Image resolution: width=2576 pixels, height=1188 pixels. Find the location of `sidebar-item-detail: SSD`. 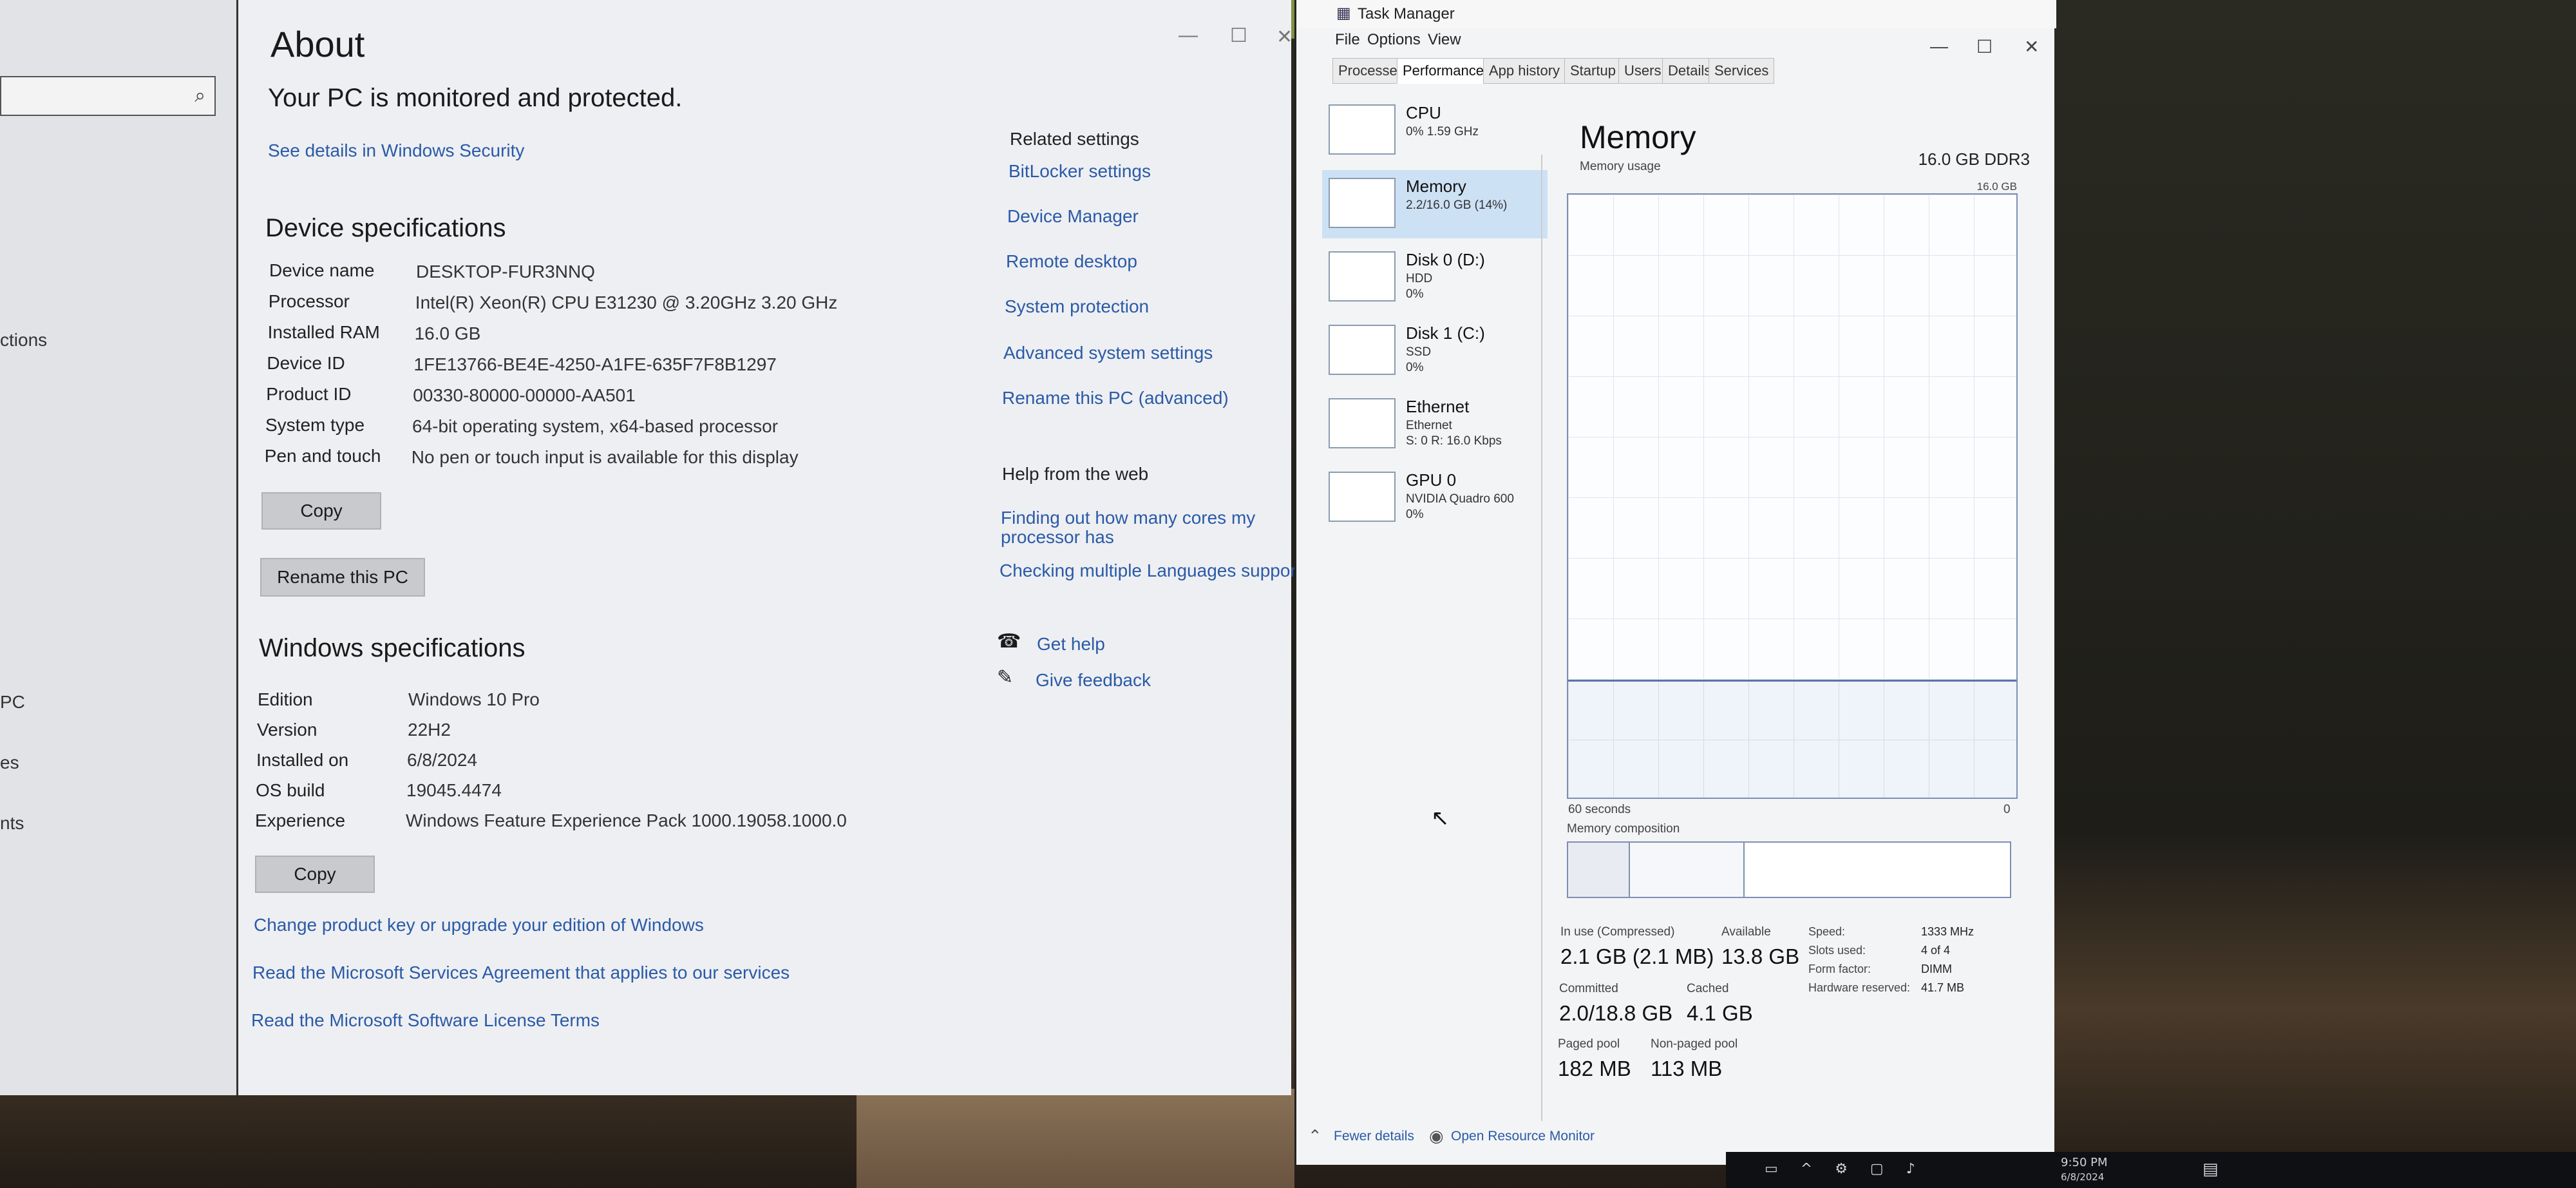

sidebar-item-detail: SSD is located at coordinates (1419, 352).